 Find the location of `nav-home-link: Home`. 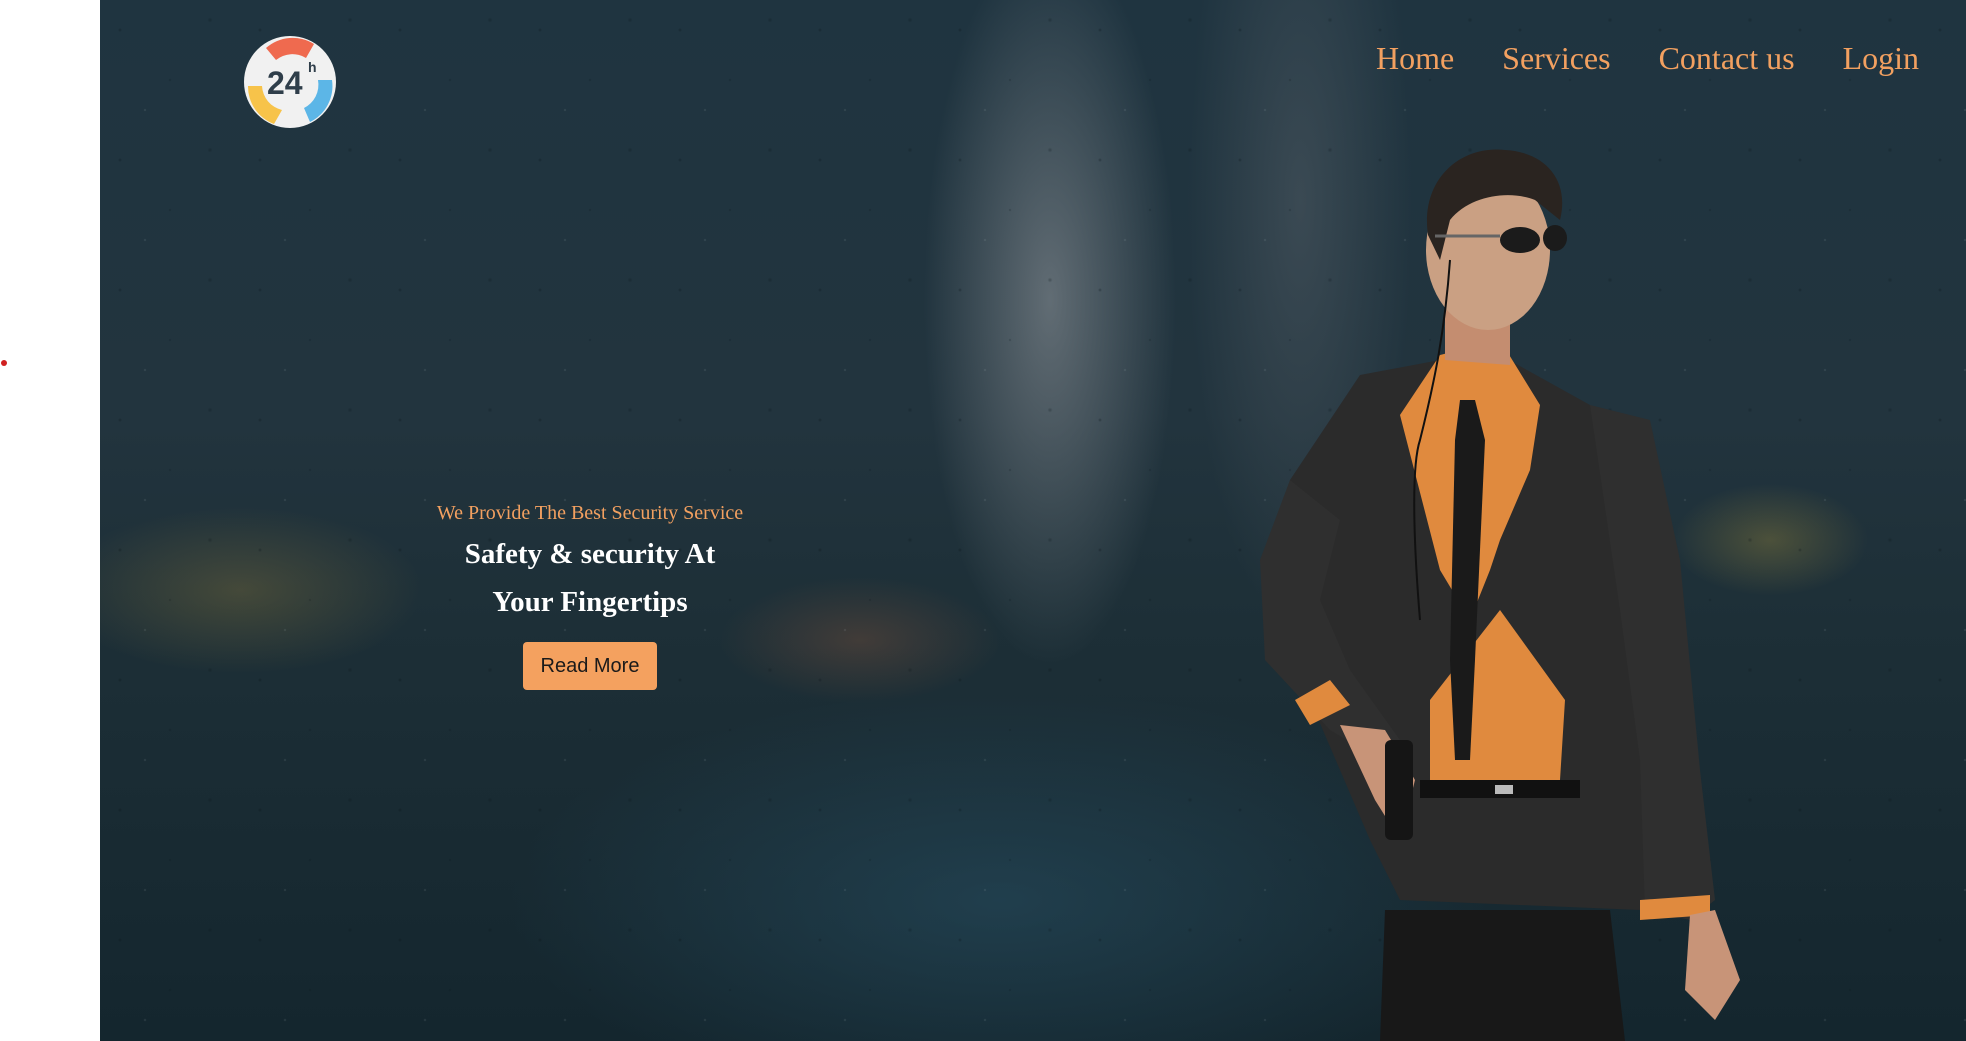

nav-home-link: Home is located at coordinates (1415, 58).